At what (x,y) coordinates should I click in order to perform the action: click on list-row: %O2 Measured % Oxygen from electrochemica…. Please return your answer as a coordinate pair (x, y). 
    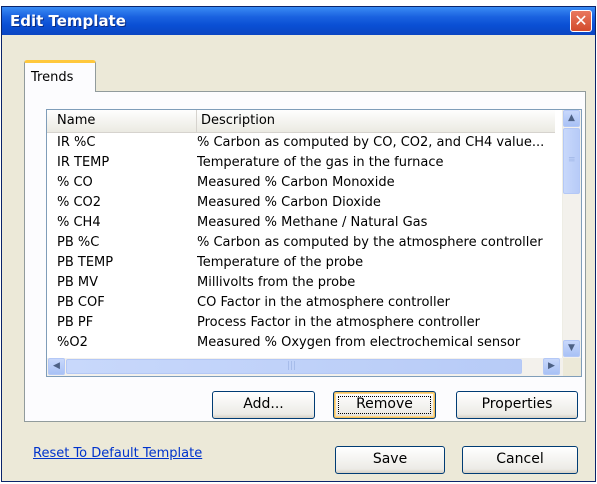
    Looking at the image, I should click on (301, 343).